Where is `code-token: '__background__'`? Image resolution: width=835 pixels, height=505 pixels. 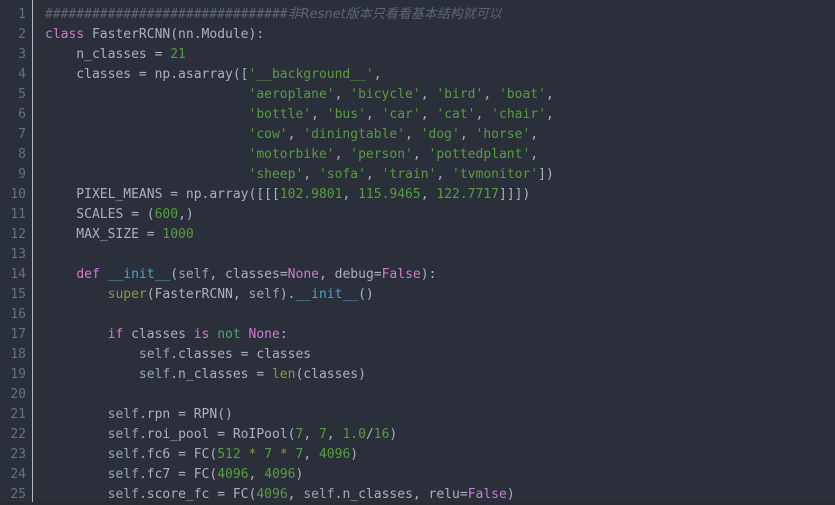
code-token: '__background__' is located at coordinates (311, 74).